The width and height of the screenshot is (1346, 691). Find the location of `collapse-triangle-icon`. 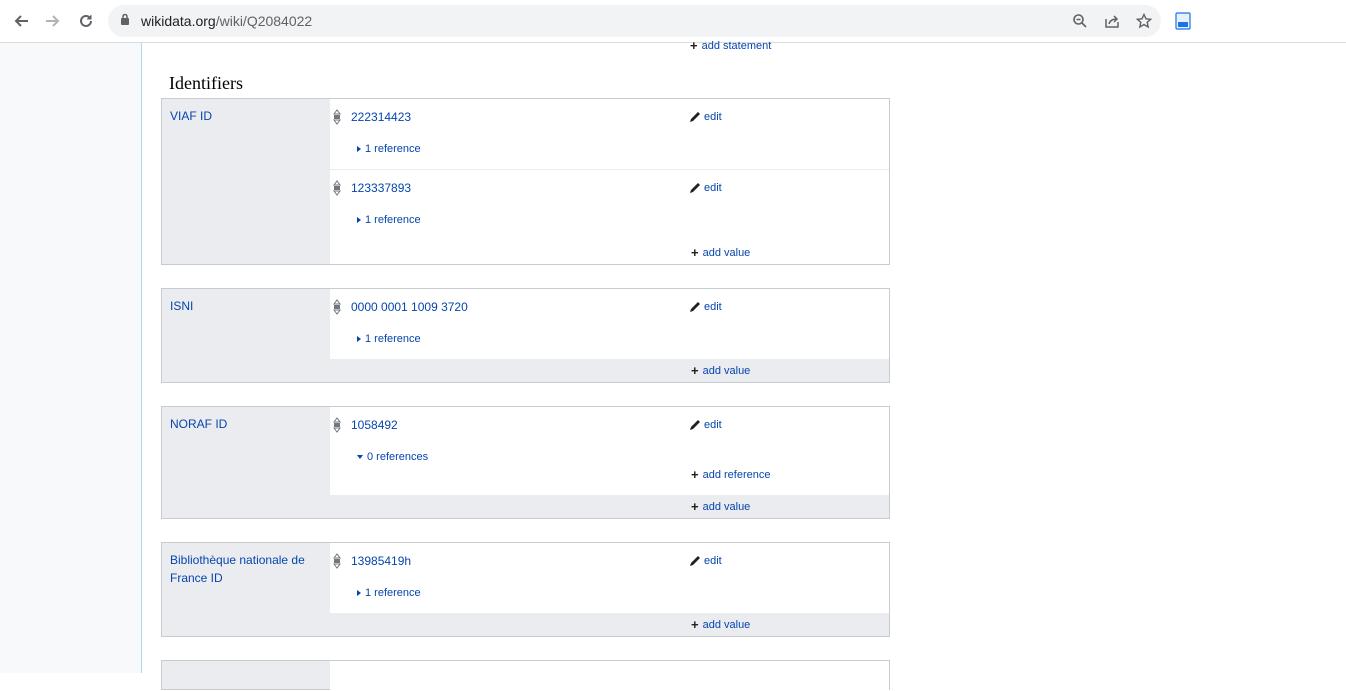

collapse-triangle-icon is located at coordinates (360, 457).